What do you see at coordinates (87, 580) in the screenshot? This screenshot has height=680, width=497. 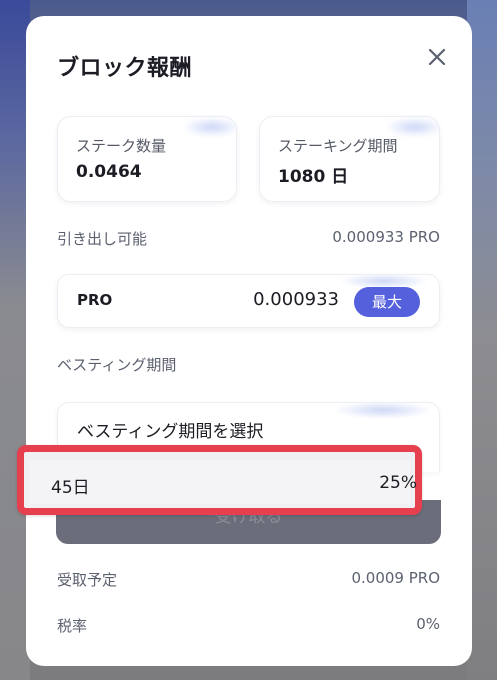 I see `expected-label: 受取予定` at bounding box center [87, 580].